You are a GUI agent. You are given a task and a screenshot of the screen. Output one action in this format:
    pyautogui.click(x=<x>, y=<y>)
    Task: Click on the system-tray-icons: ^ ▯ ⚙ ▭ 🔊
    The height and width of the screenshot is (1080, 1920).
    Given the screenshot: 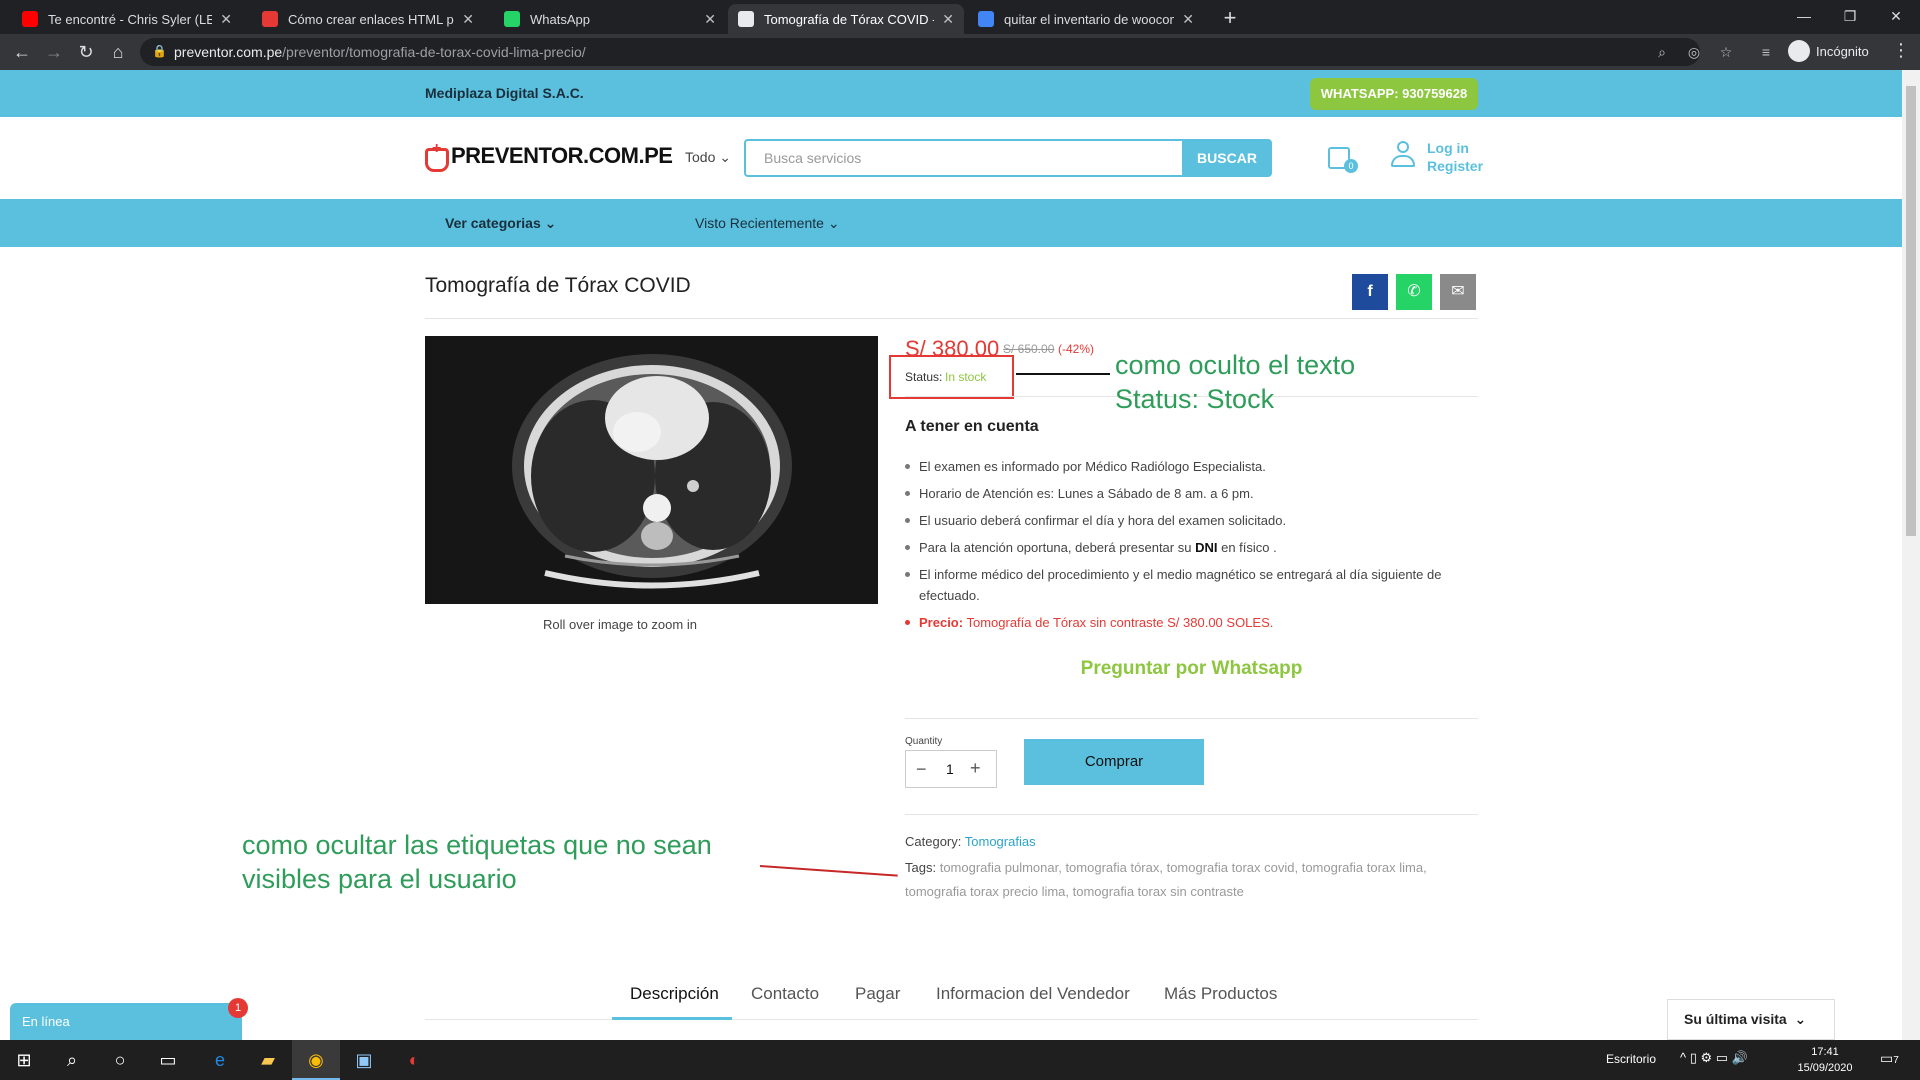 What is the action you would take?
    pyautogui.click(x=1714, y=1058)
    